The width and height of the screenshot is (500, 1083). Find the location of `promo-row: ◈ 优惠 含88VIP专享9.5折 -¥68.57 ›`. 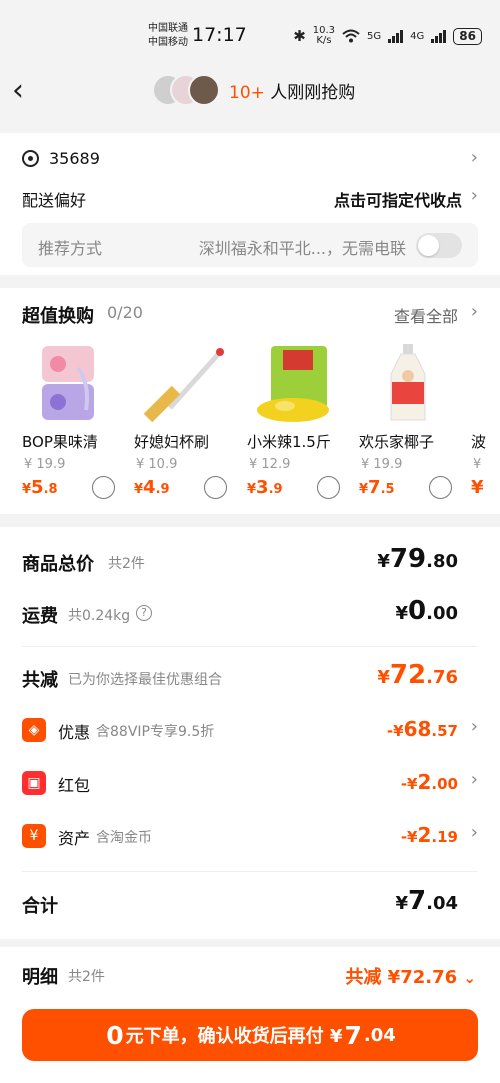

promo-row: ◈ 优惠 含88VIP专享9.5折 -¥68.57 › is located at coordinates (250, 731).